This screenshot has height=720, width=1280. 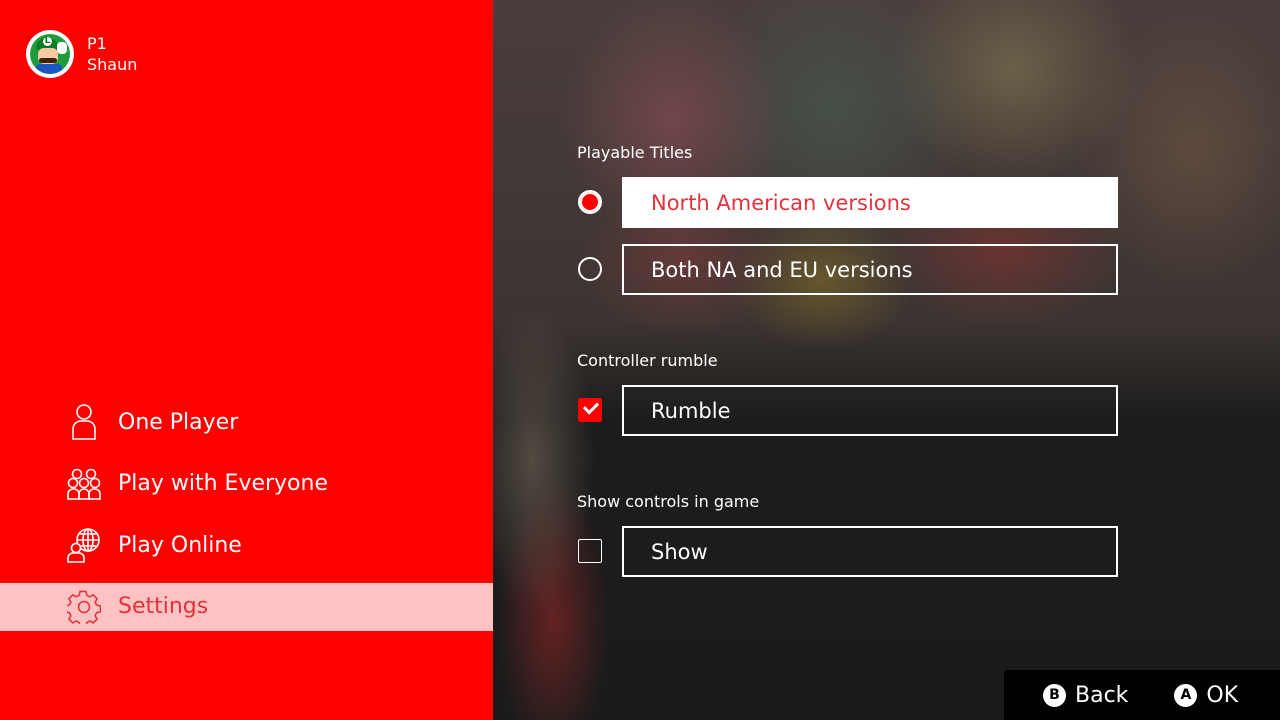 I want to click on option-show: Show, so click(x=870, y=551).